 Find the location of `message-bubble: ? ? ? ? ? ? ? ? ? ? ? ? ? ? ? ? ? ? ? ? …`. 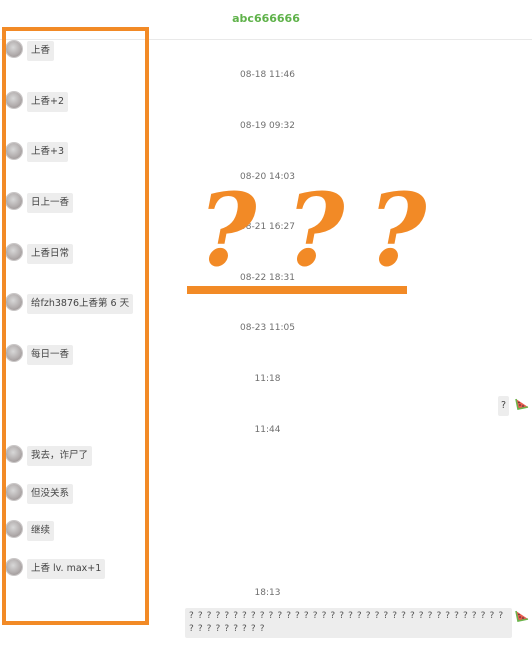

message-bubble: ? ? ? ? ? ? ? ? ? ? ? ? ? ? ? ? ? ? ? ? … is located at coordinates (348, 623).